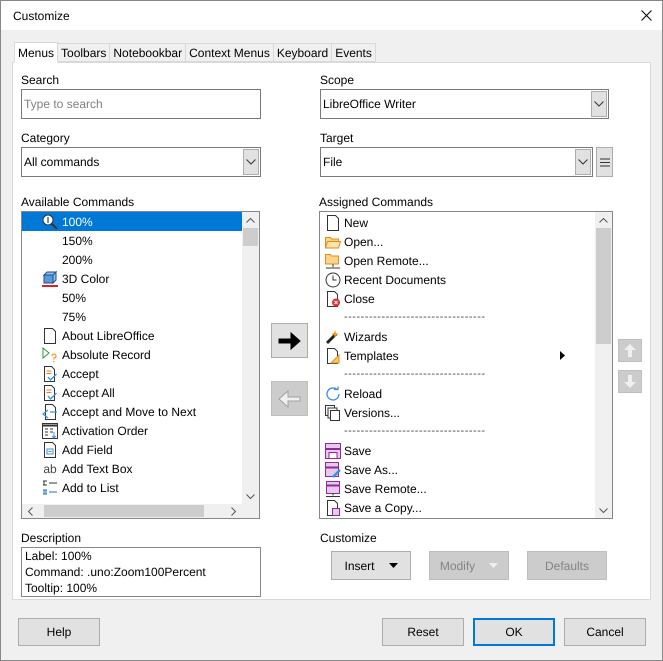 The height and width of the screenshot is (661, 663). I want to click on category-dropdown: All commands, so click(141, 162).